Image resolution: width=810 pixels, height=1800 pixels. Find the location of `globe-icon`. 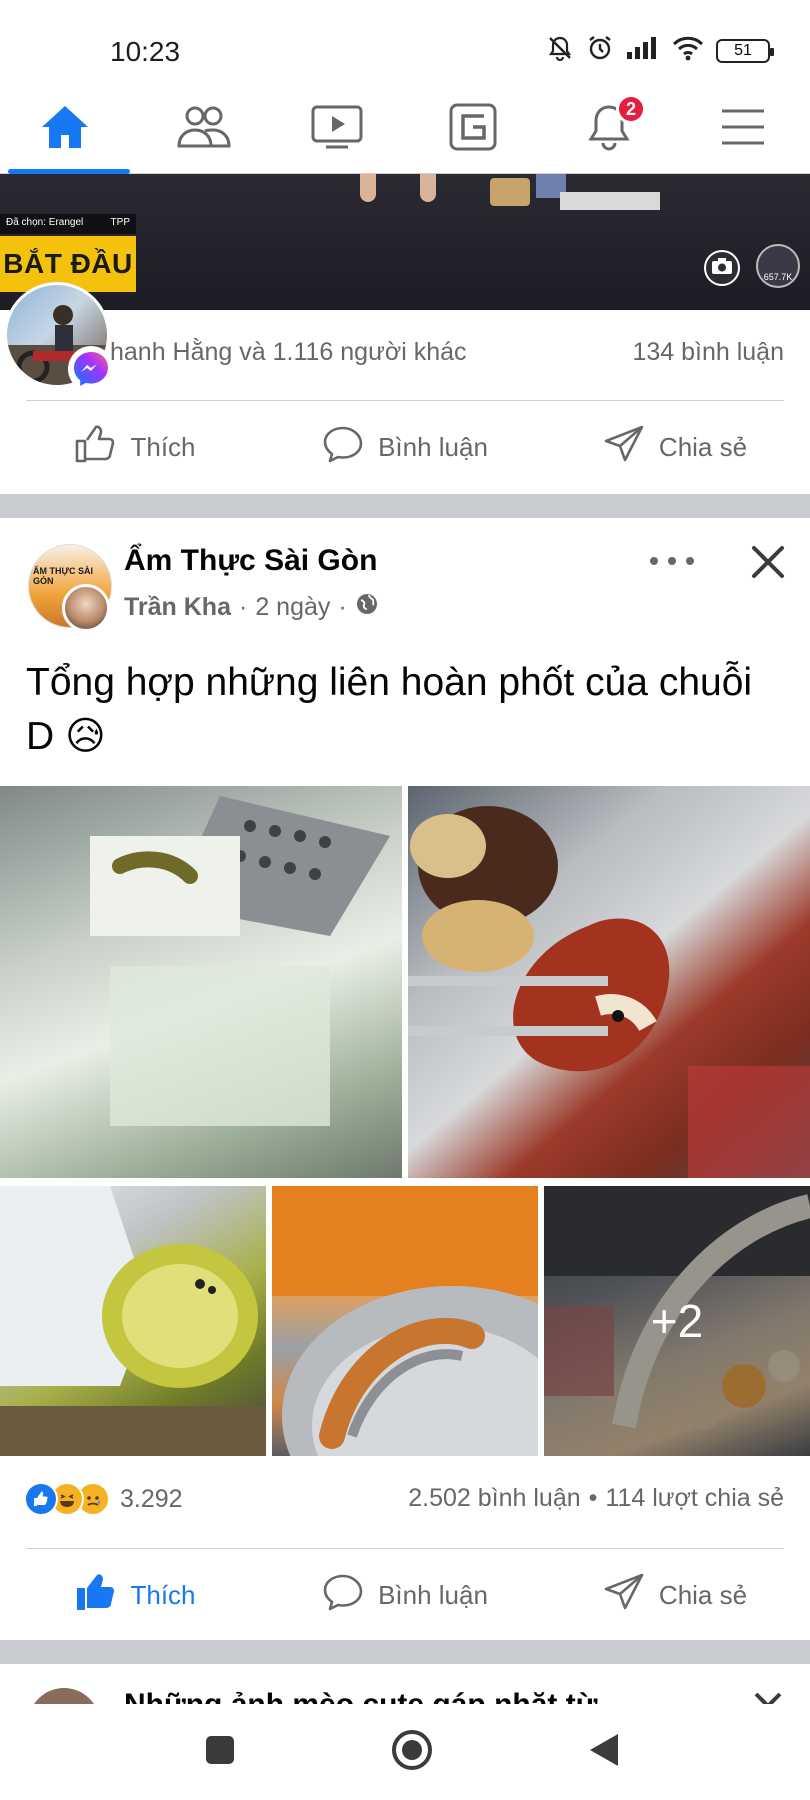

globe-icon is located at coordinates (367, 607).